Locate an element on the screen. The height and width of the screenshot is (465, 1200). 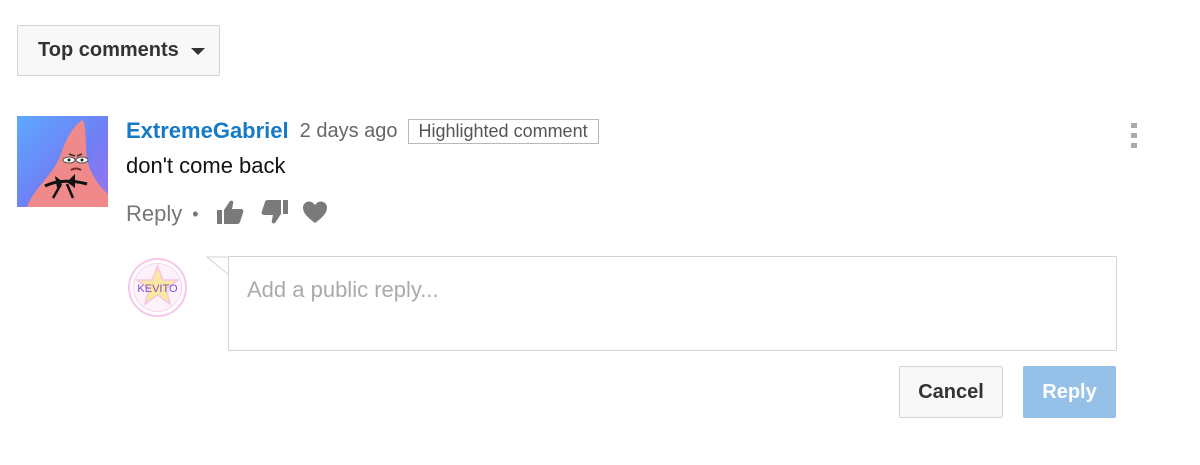
avatar-lettering: KEVITO is located at coordinates (157, 289).